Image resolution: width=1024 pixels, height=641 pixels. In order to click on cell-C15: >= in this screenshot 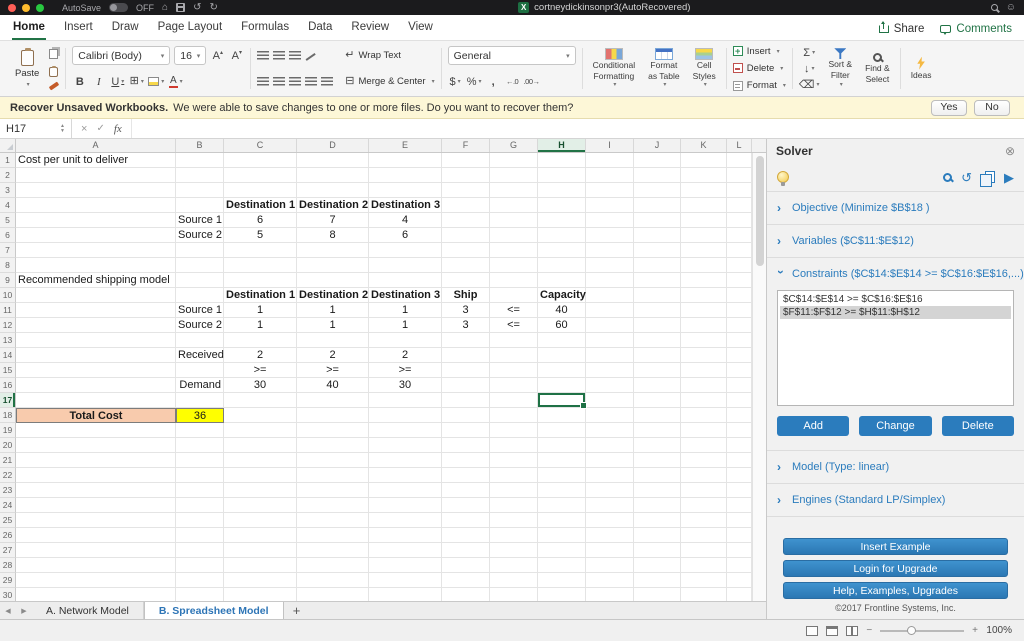, I will do `click(260, 370)`.